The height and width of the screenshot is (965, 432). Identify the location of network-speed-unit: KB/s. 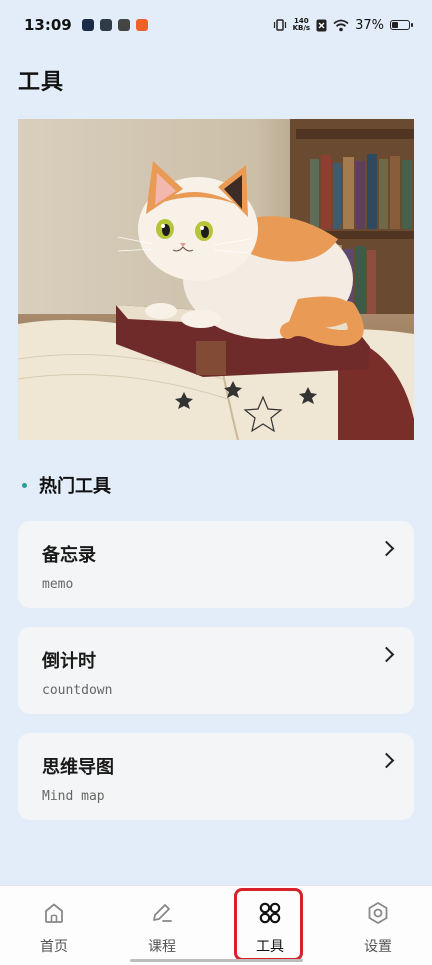
(301, 28).